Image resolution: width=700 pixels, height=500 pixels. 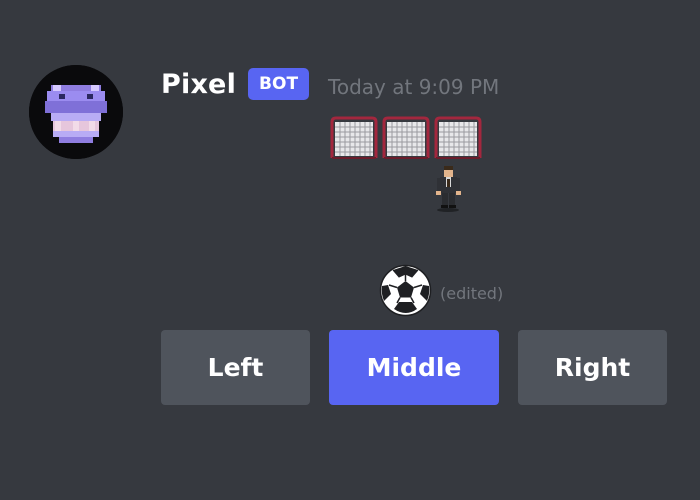 What do you see at coordinates (472, 293) in the screenshot?
I see `edited-label: (edited)` at bounding box center [472, 293].